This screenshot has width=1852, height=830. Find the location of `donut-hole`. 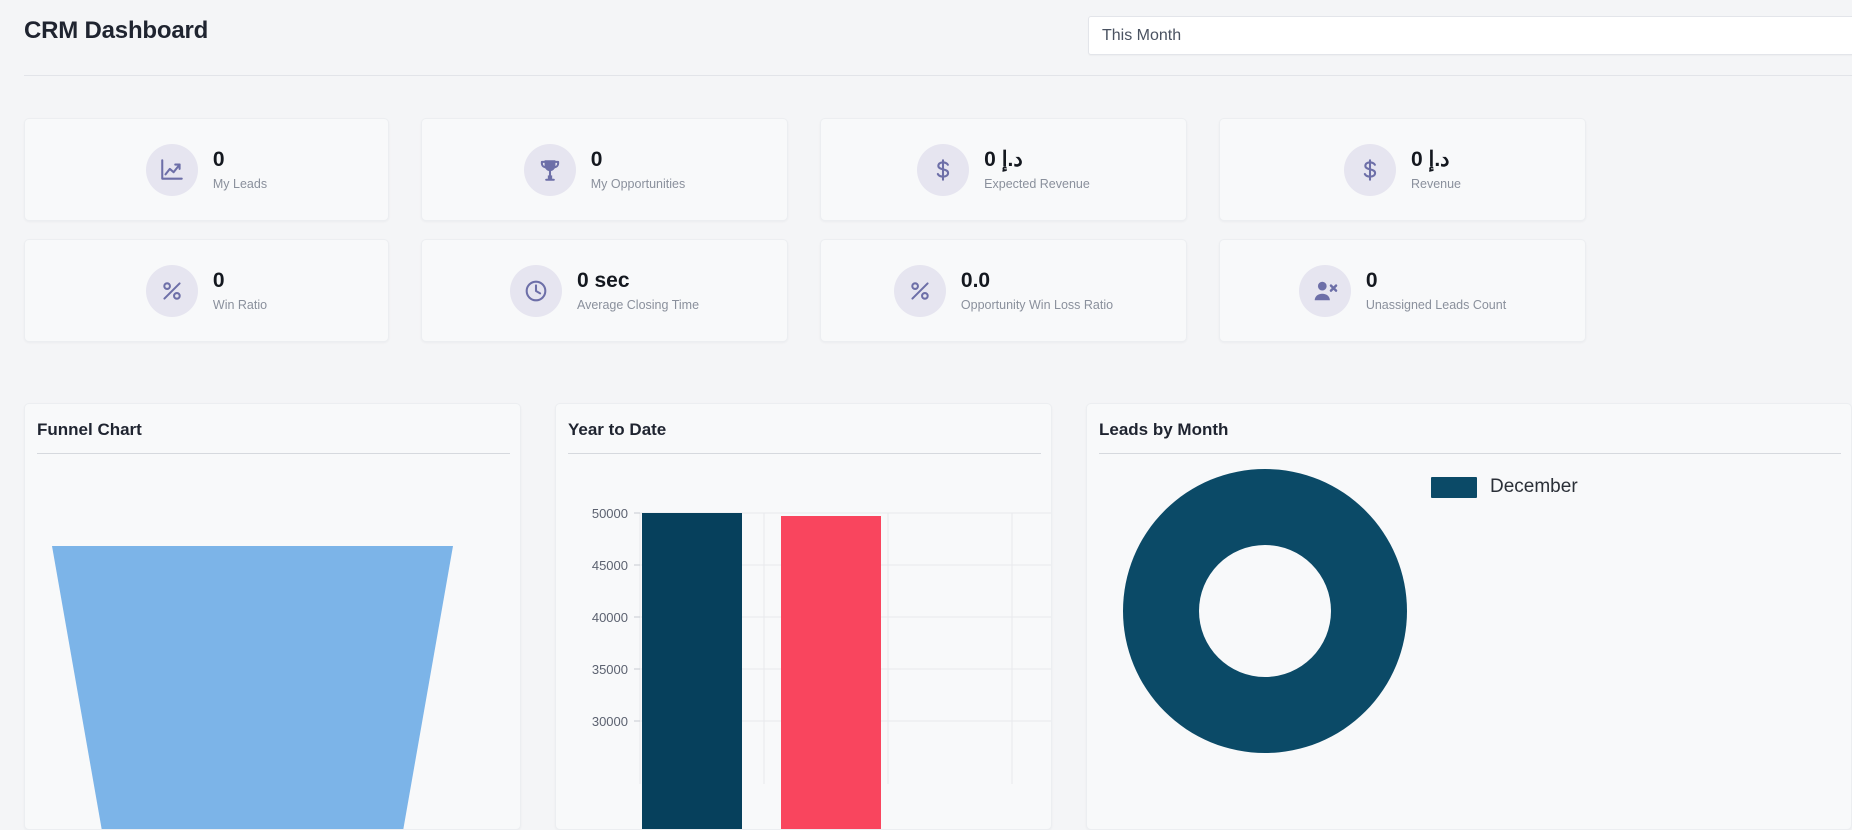

donut-hole is located at coordinates (1265, 611).